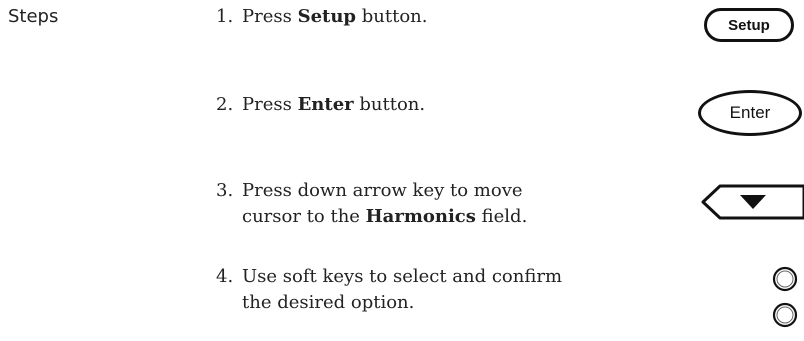  I want to click on step-line-1: 4. Use soft keys to select and confirm, so click(389, 277).